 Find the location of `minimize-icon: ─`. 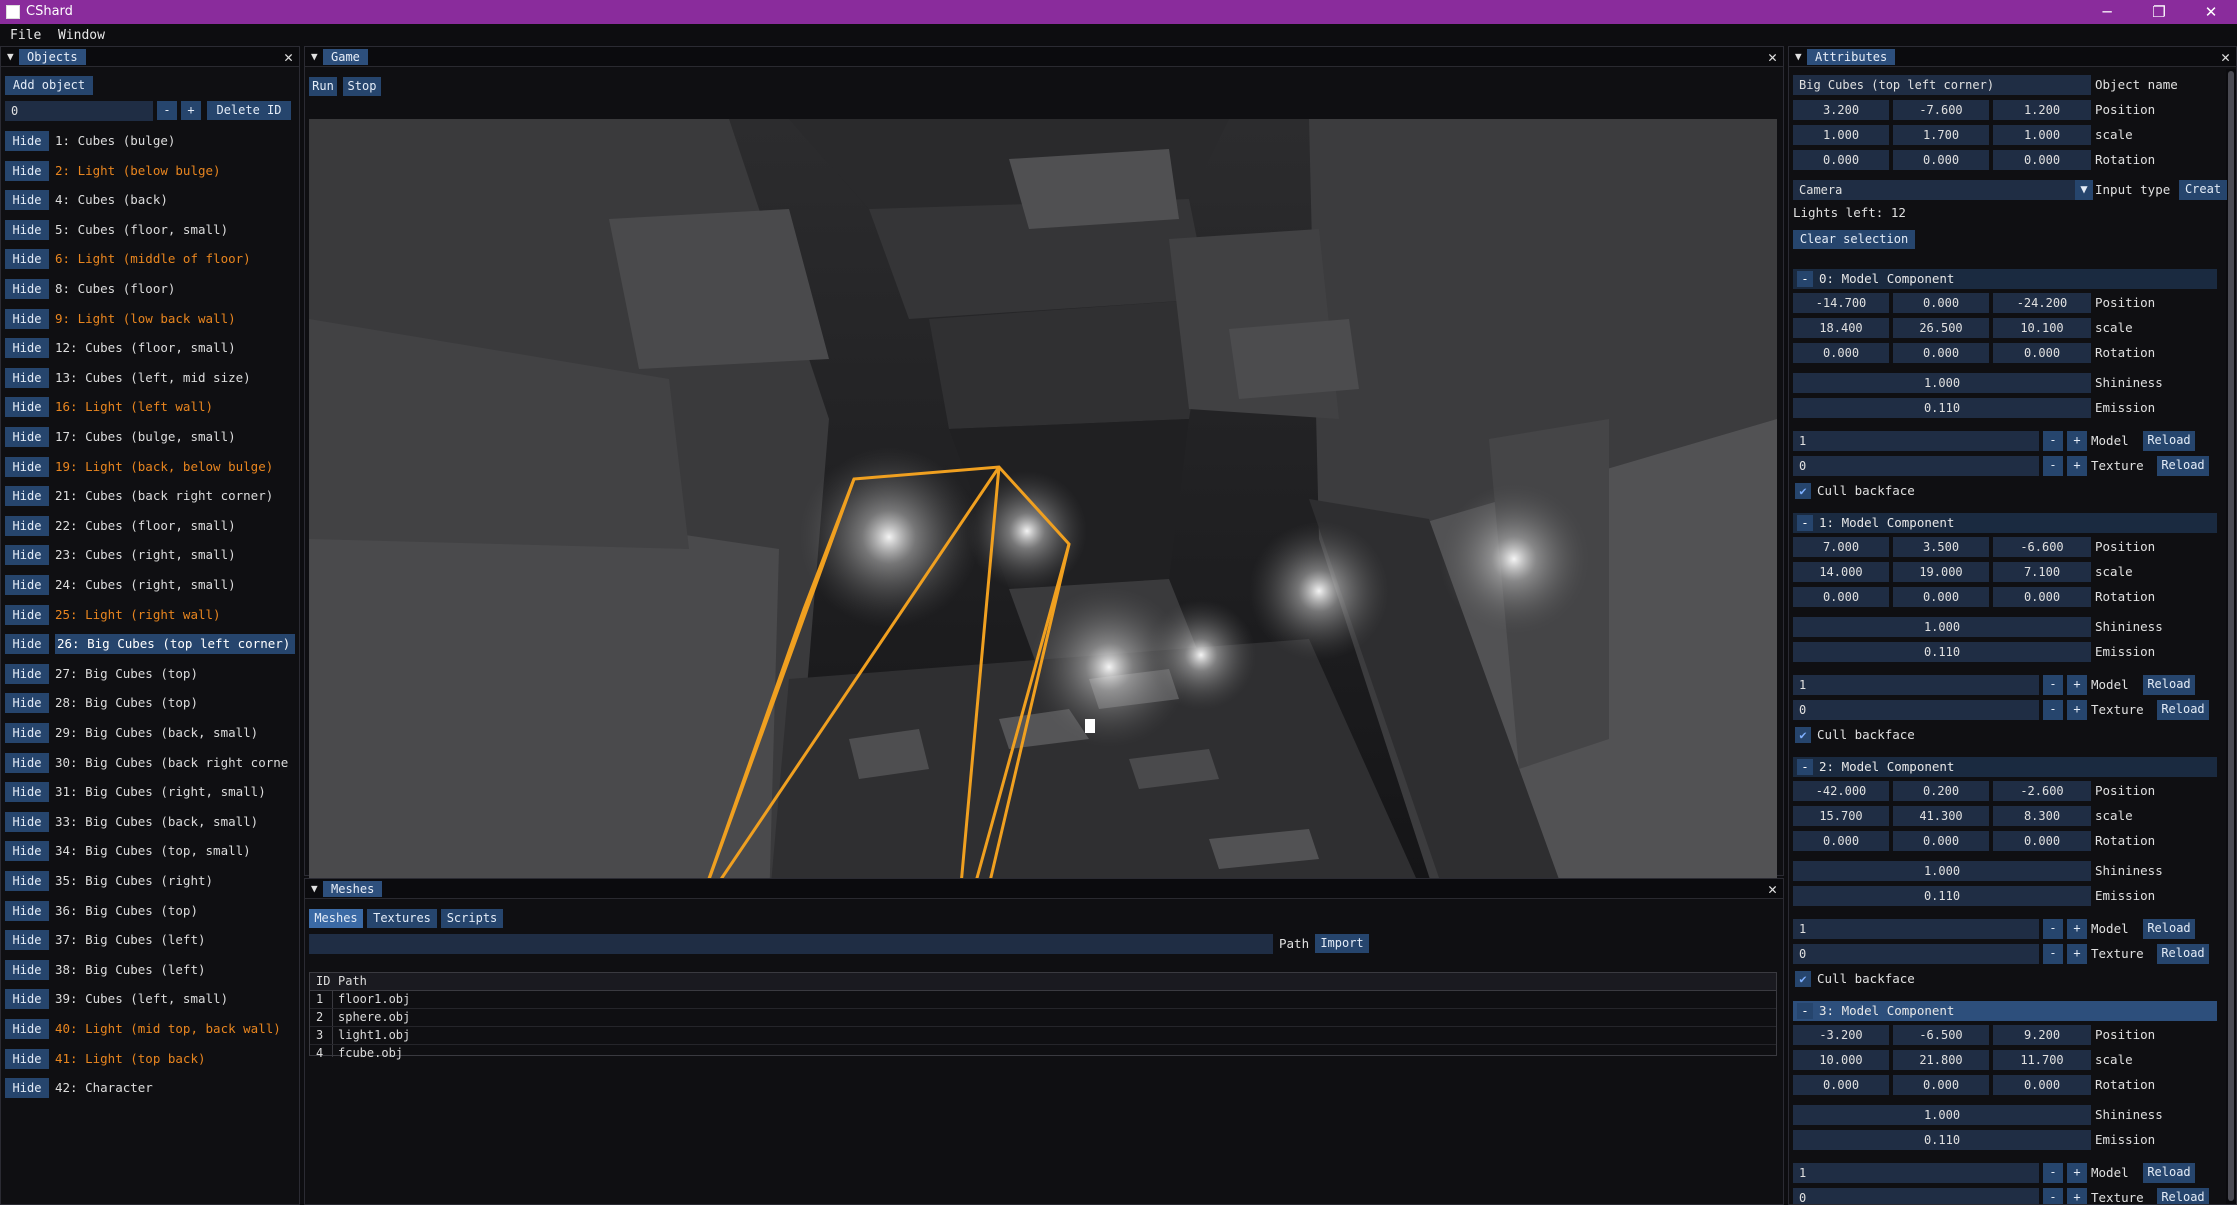

minimize-icon: ─ is located at coordinates (2107, 12).